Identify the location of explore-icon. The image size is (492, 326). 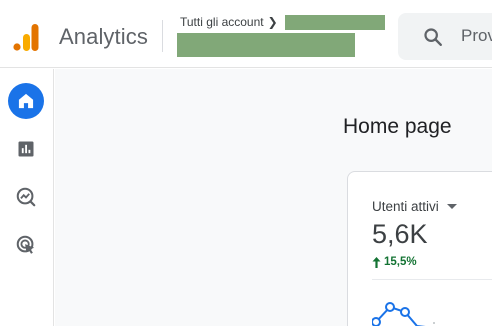
(26, 197).